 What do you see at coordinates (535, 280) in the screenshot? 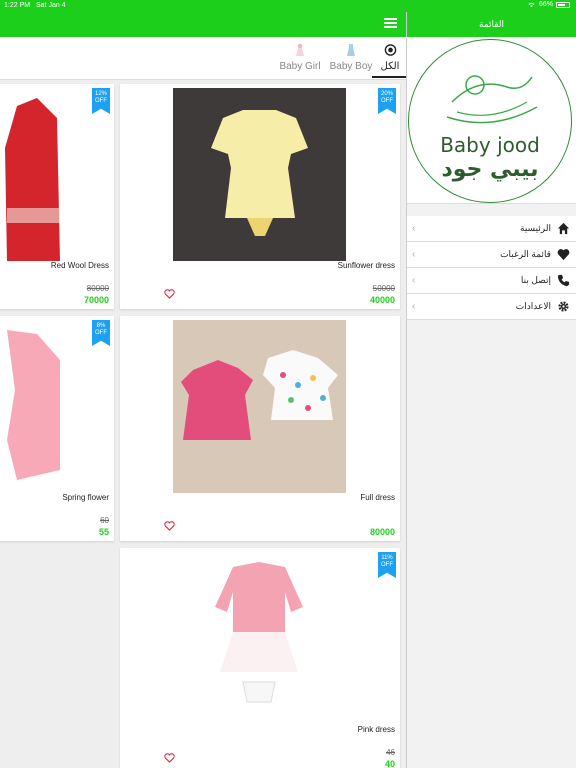
I see `menu-label: إتصل بنا` at bounding box center [535, 280].